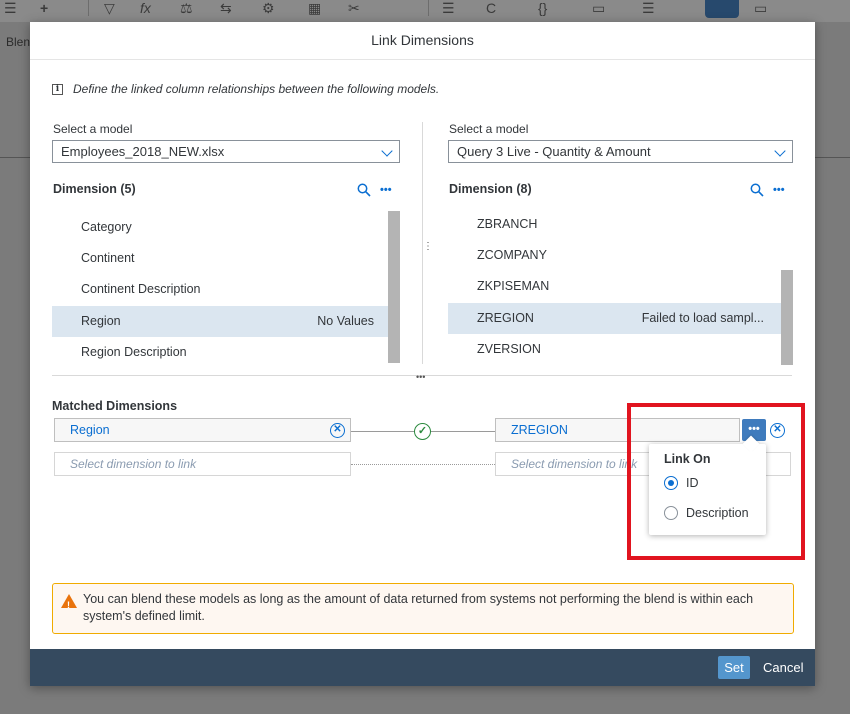  I want to click on details-icon: ☰, so click(648, 8).